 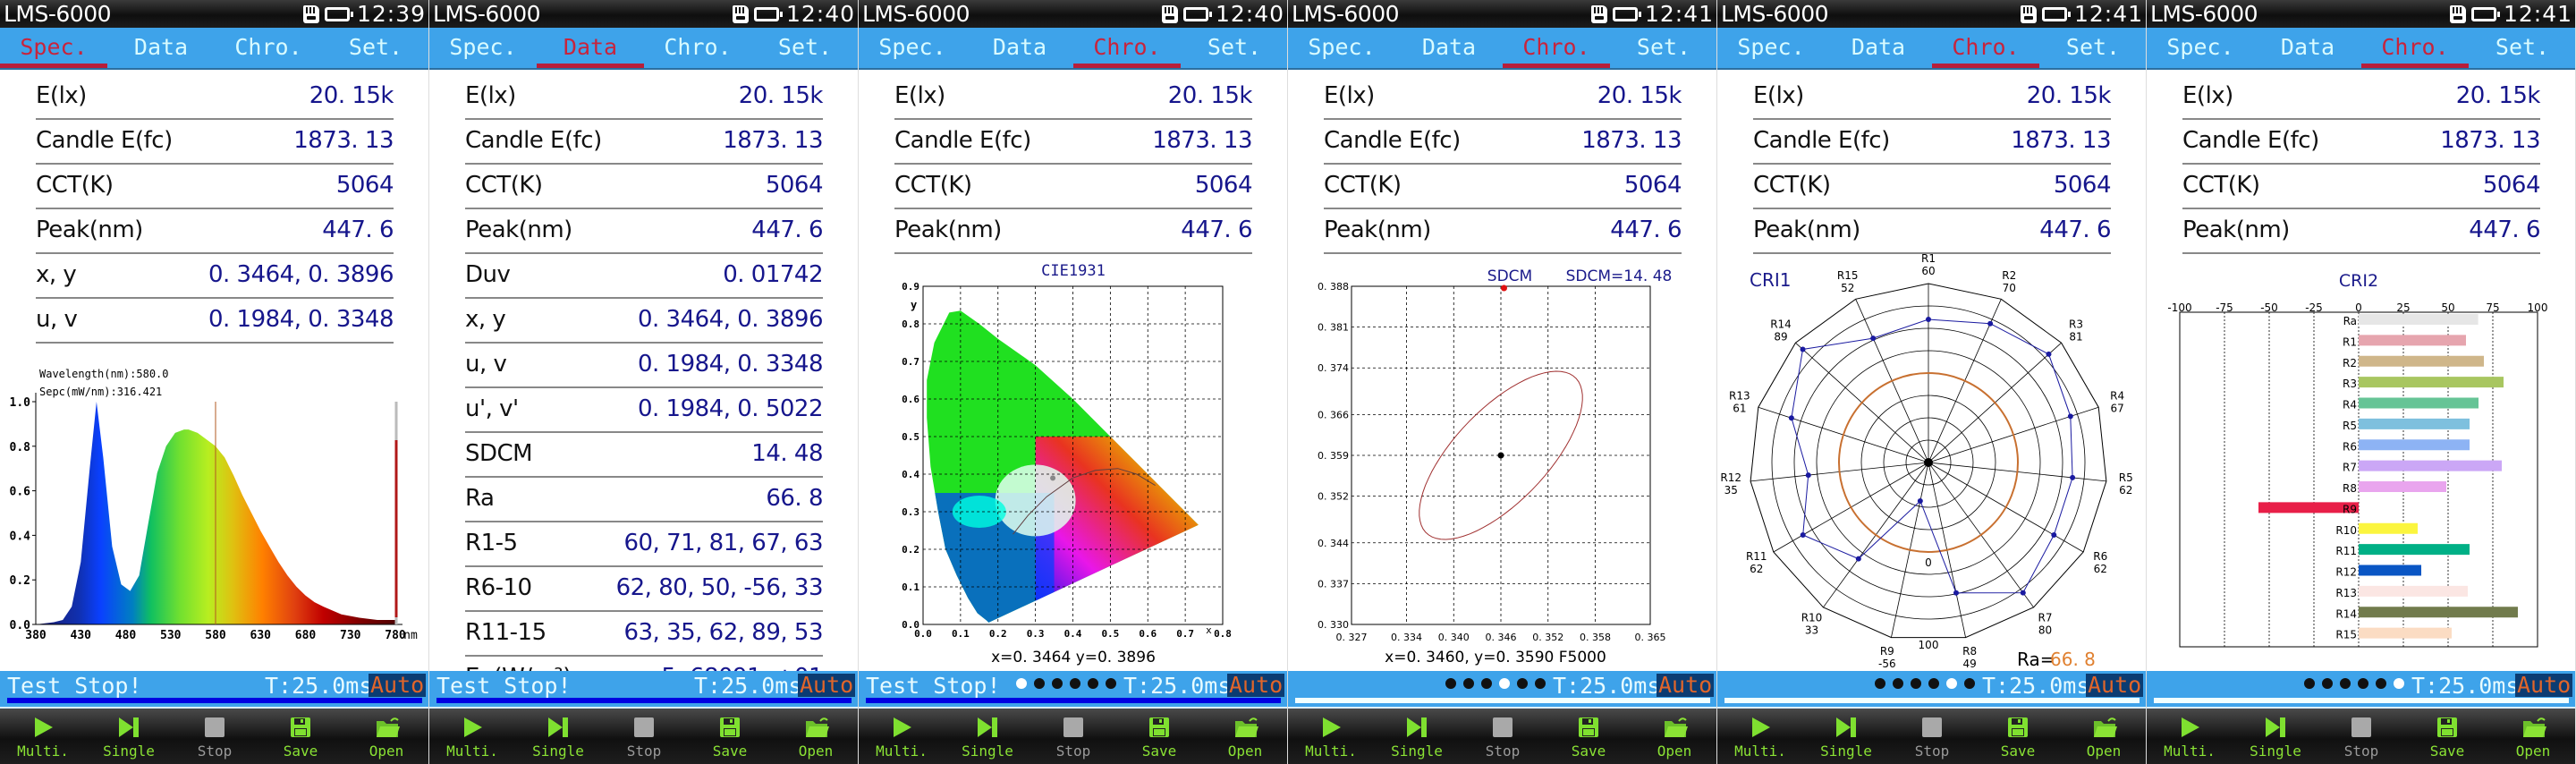 I want to click on bottom-toolbar: Multi. Single Stop Save Open, so click(x=2361, y=735).